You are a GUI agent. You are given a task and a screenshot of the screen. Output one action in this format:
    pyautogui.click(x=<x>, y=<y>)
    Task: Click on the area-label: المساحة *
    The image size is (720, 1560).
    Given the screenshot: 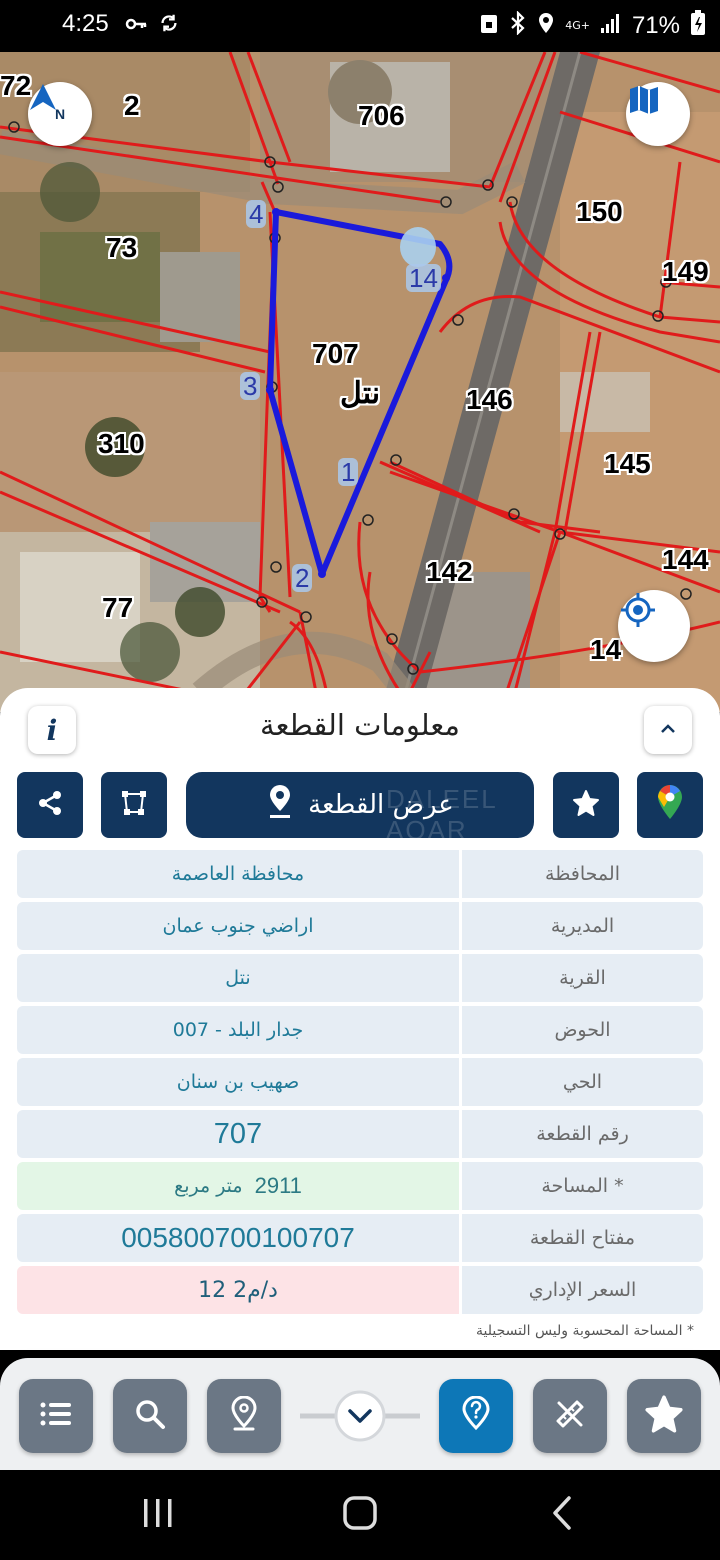 What is the action you would take?
    pyautogui.click(x=582, y=1186)
    